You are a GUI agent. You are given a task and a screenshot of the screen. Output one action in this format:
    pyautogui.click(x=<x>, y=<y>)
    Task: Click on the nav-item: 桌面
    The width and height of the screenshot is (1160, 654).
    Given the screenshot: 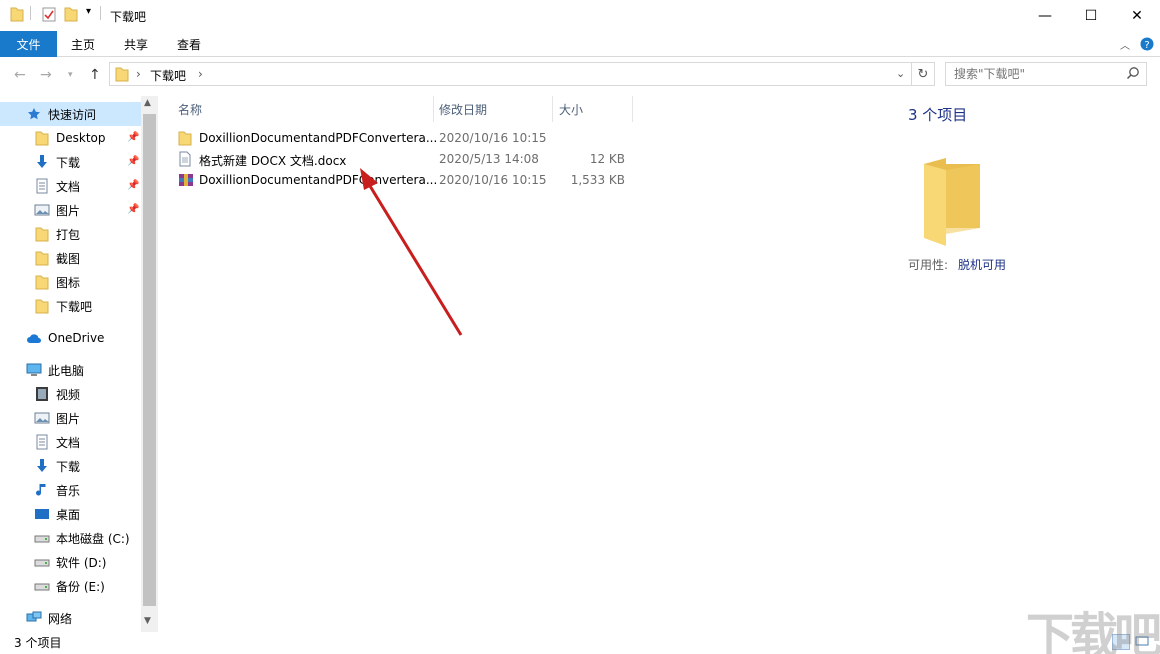 What is the action you would take?
    pyautogui.click(x=57, y=514)
    